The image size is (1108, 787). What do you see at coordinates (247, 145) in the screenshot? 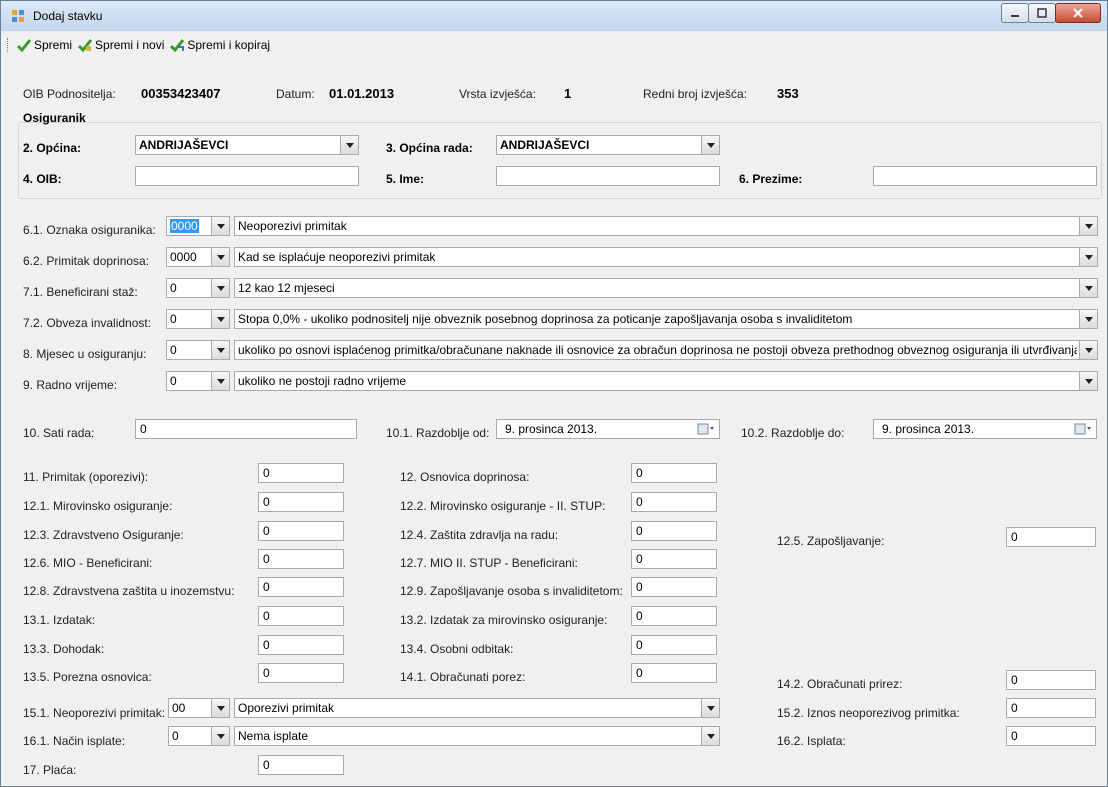
I see `opcina-combo: ANDRIJAŠEVCI` at bounding box center [247, 145].